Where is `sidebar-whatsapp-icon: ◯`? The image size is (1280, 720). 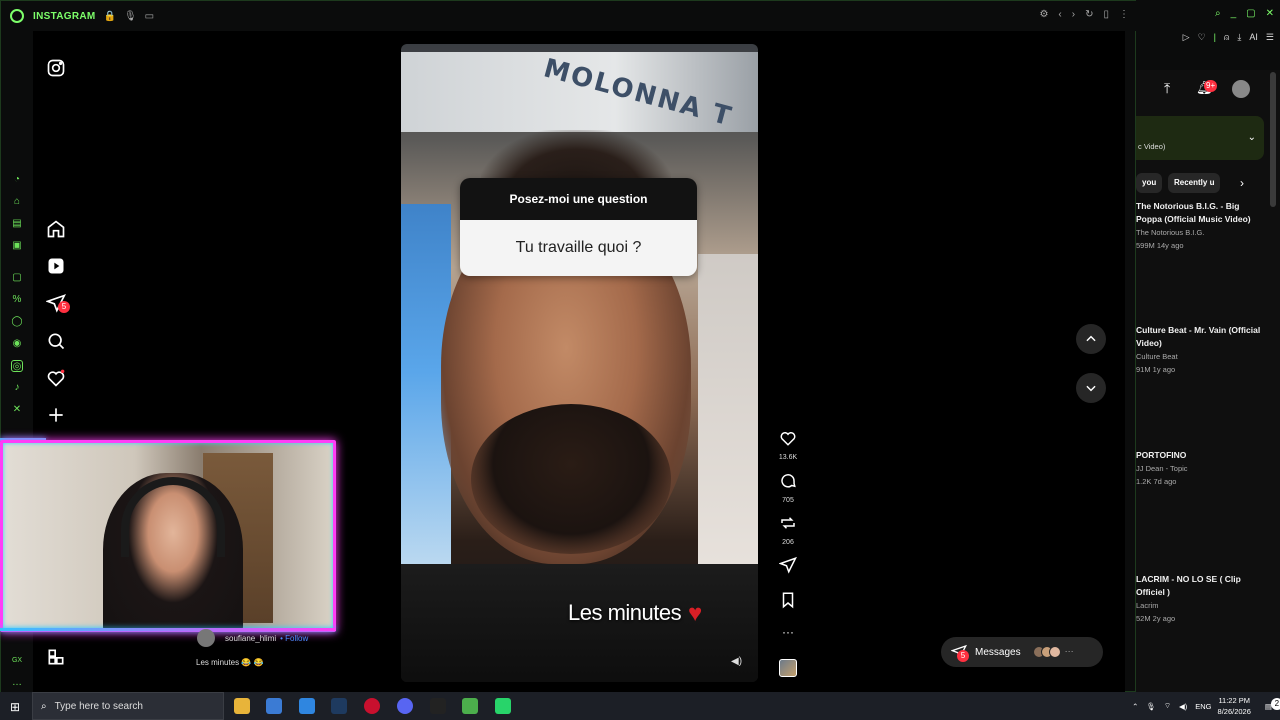
sidebar-whatsapp-icon: ◯ is located at coordinates (17, 322).